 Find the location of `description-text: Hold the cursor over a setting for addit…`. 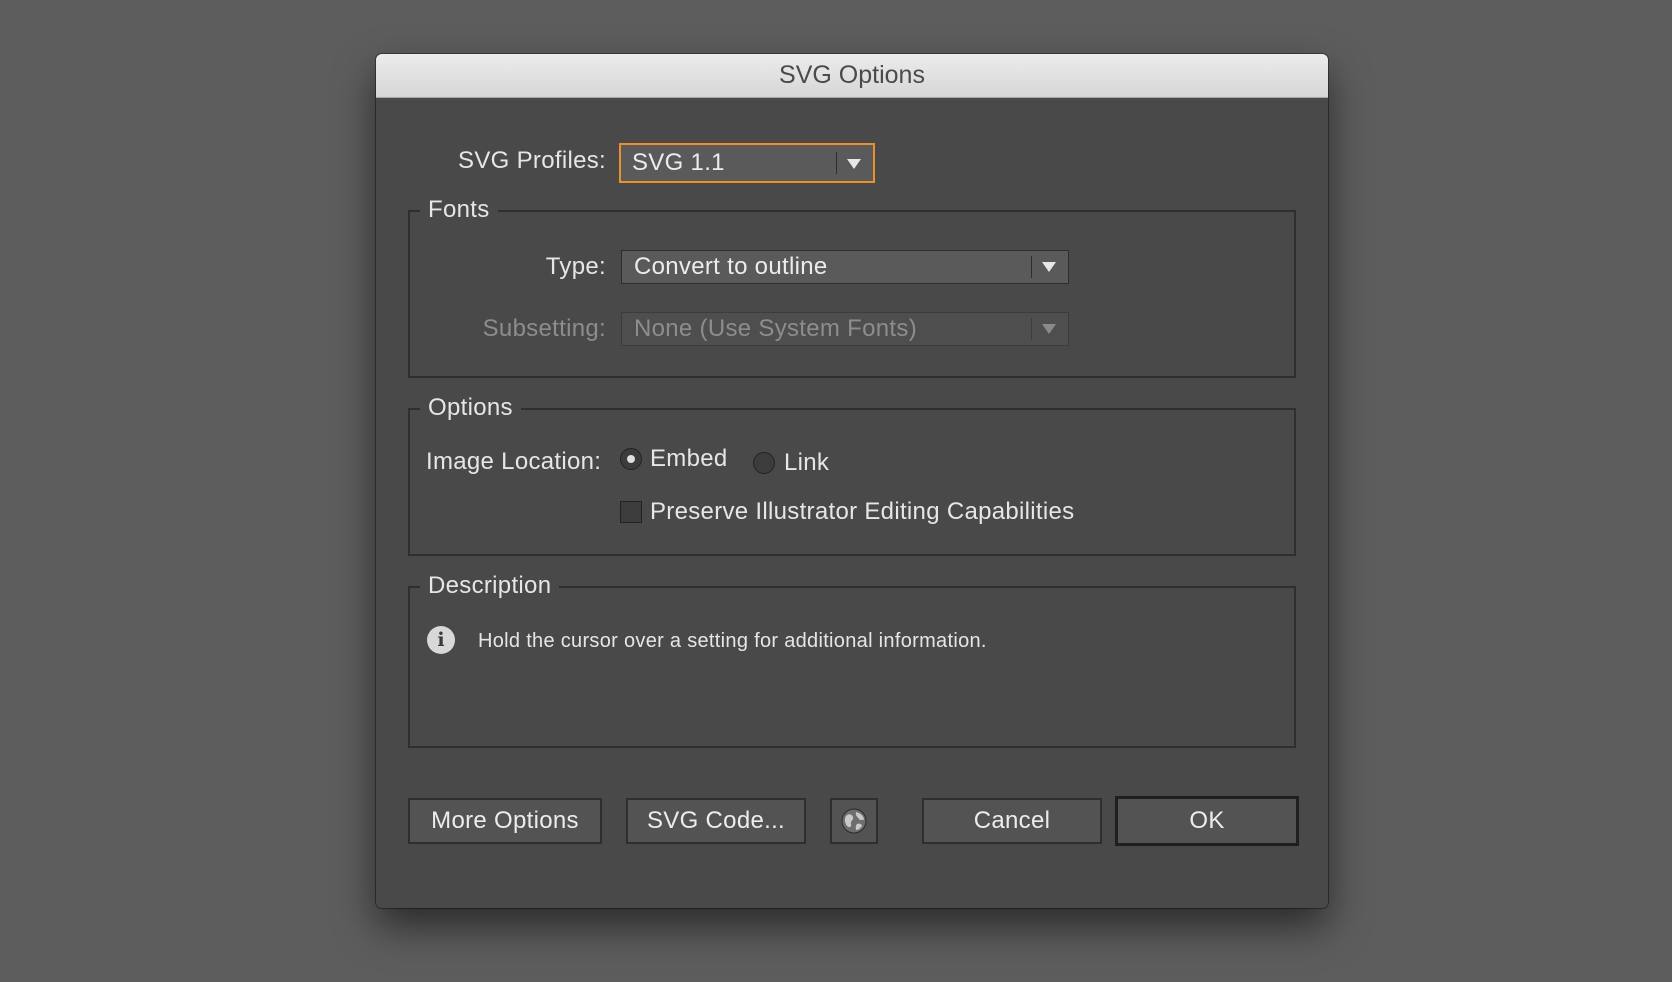

description-text: Hold the cursor over a setting for addit… is located at coordinates (732, 641).